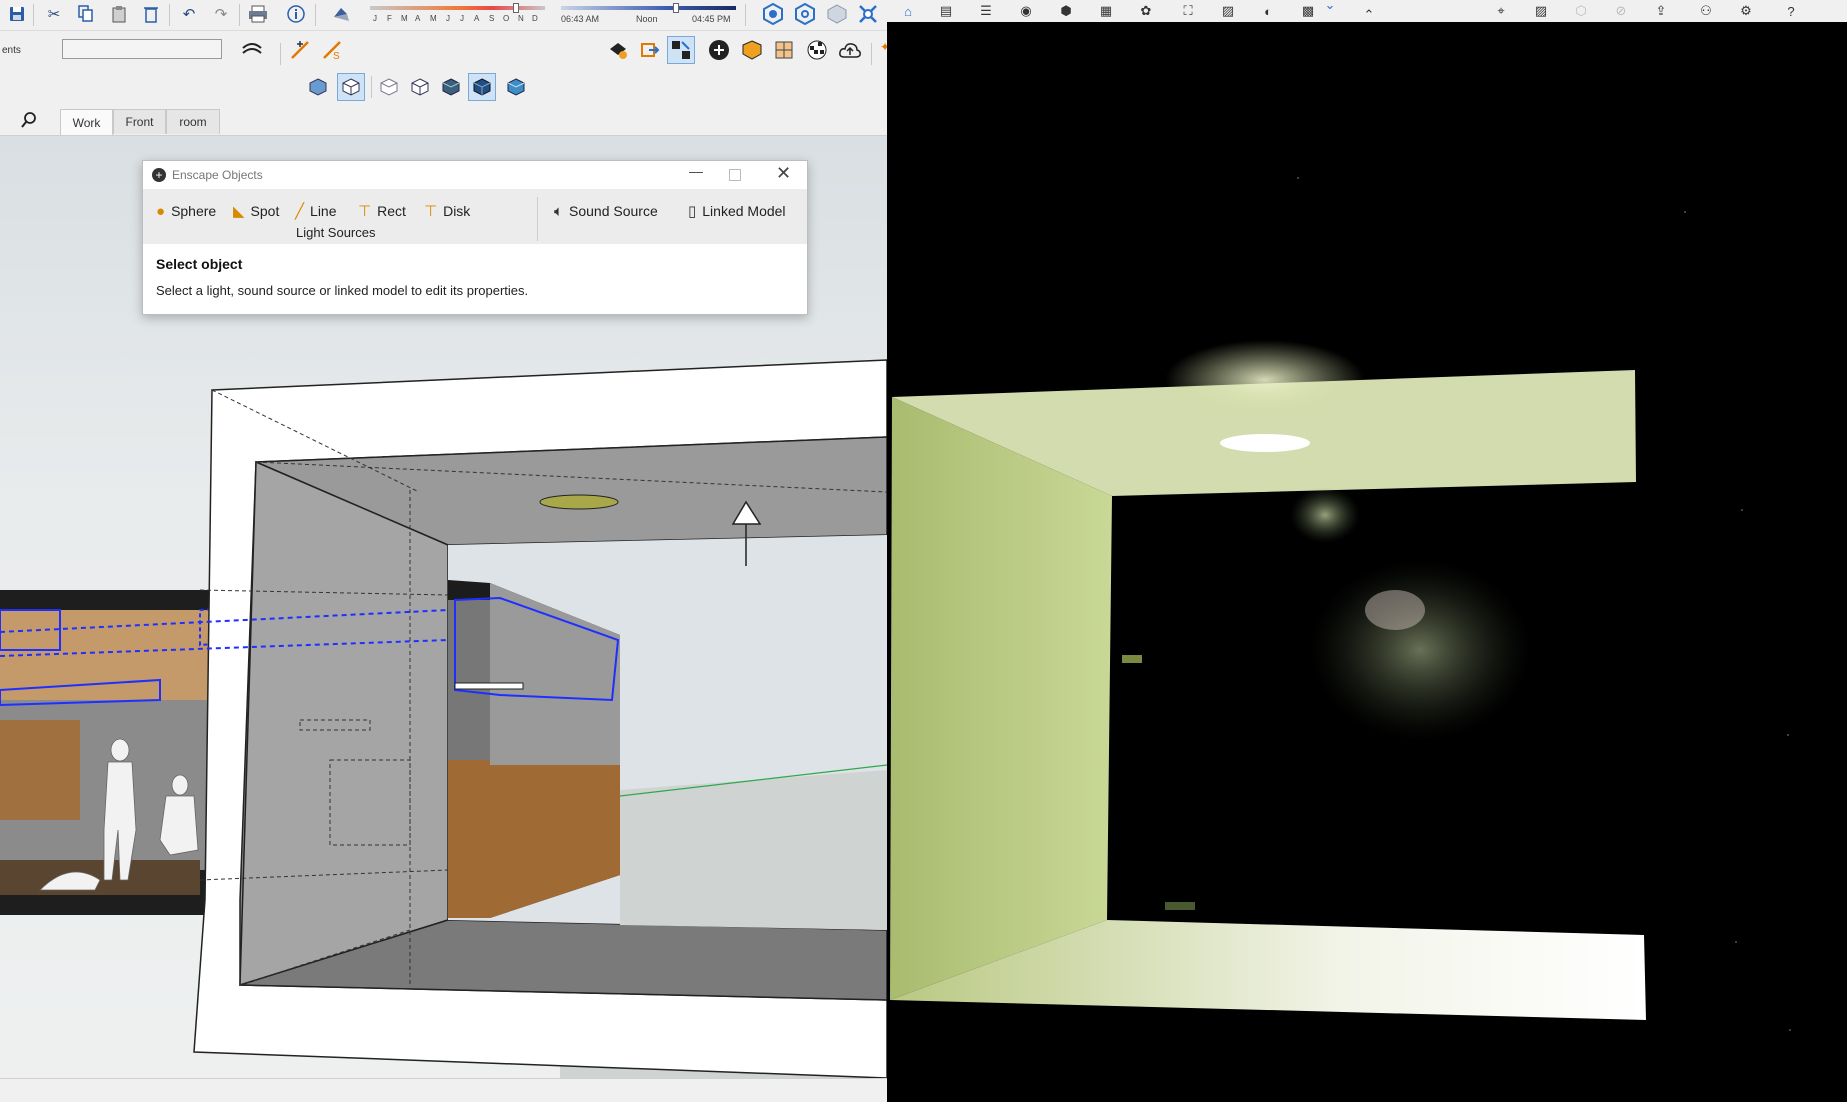 The image size is (1847, 1102). Describe the element at coordinates (1146, 11) in the screenshot. I see `palette-icon: ✿` at that location.